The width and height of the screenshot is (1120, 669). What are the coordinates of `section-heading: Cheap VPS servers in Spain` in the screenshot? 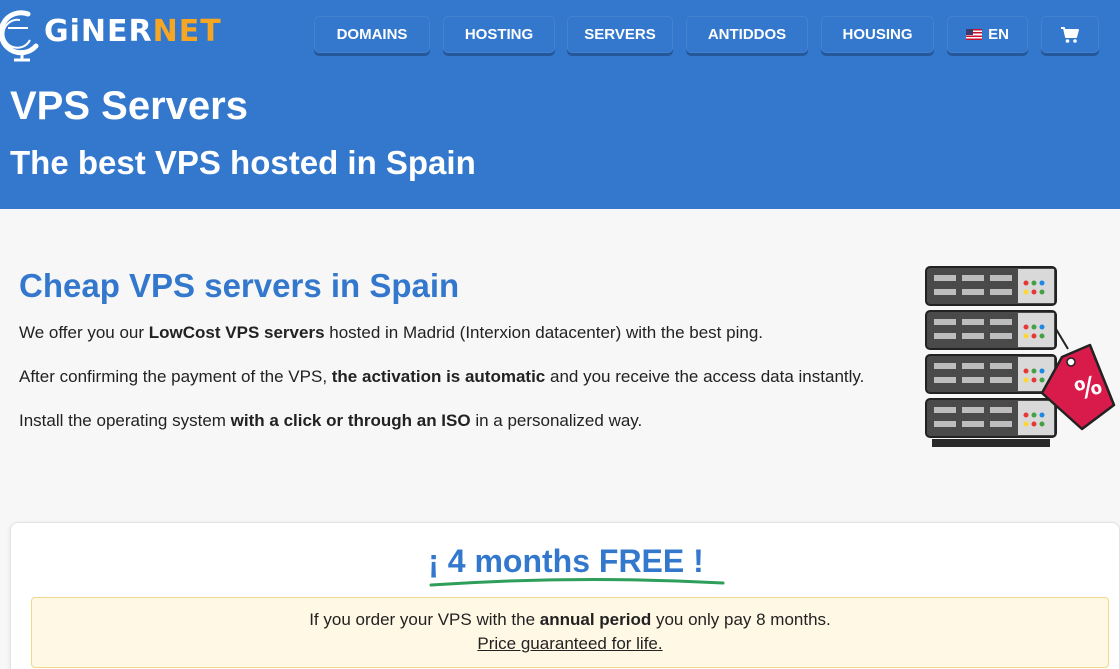 It's located at (239, 285).